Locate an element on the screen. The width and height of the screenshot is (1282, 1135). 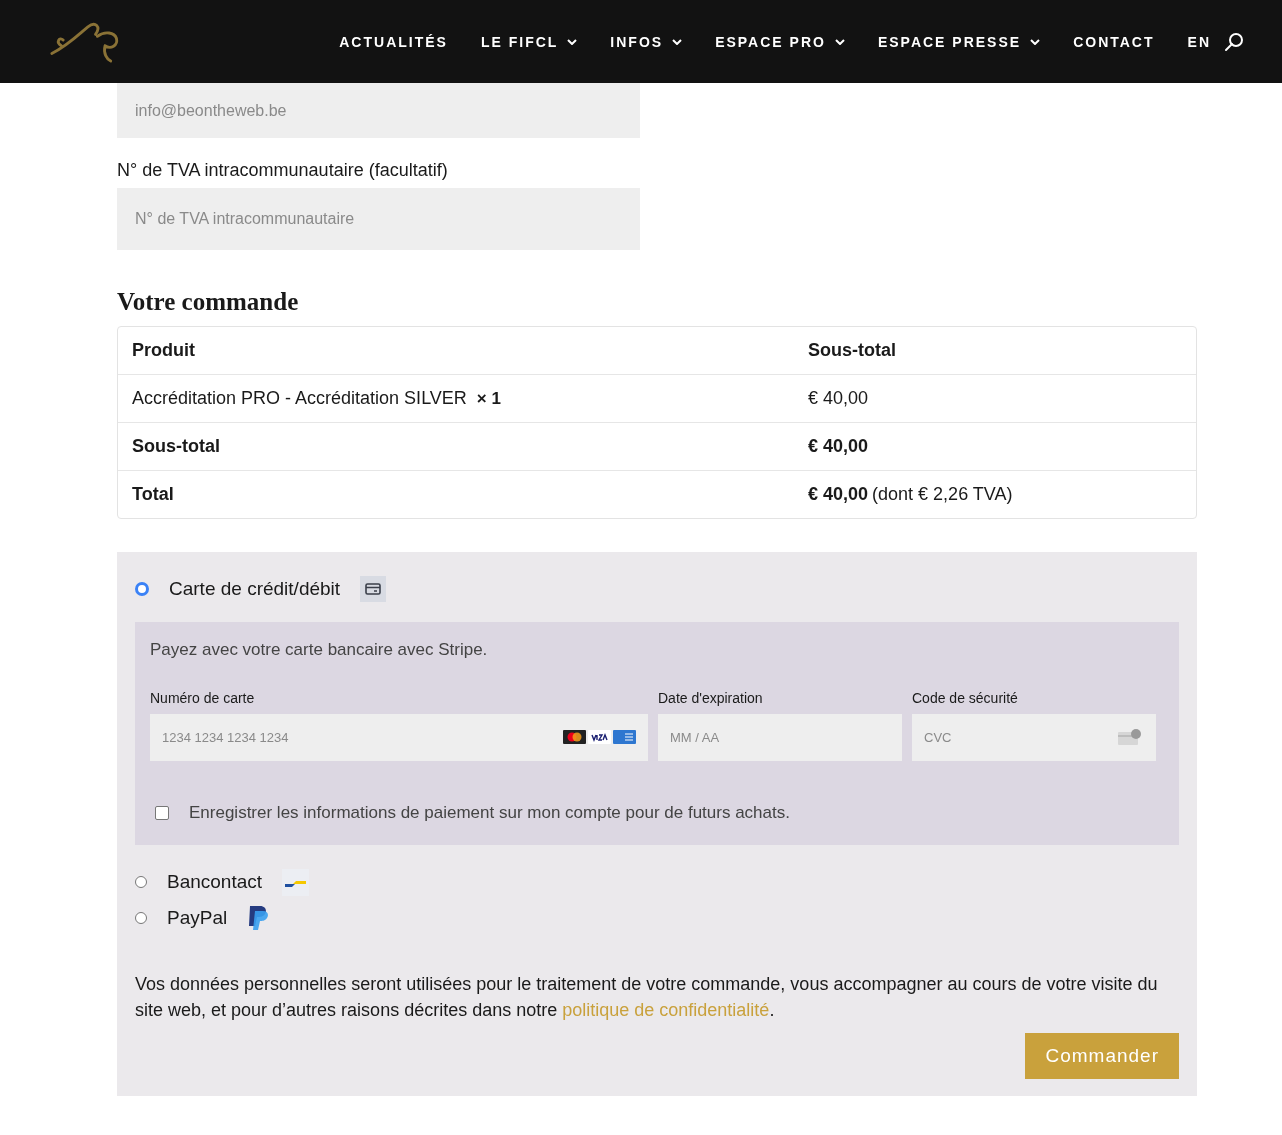
column-header: Produit is located at coordinates (163, 350).